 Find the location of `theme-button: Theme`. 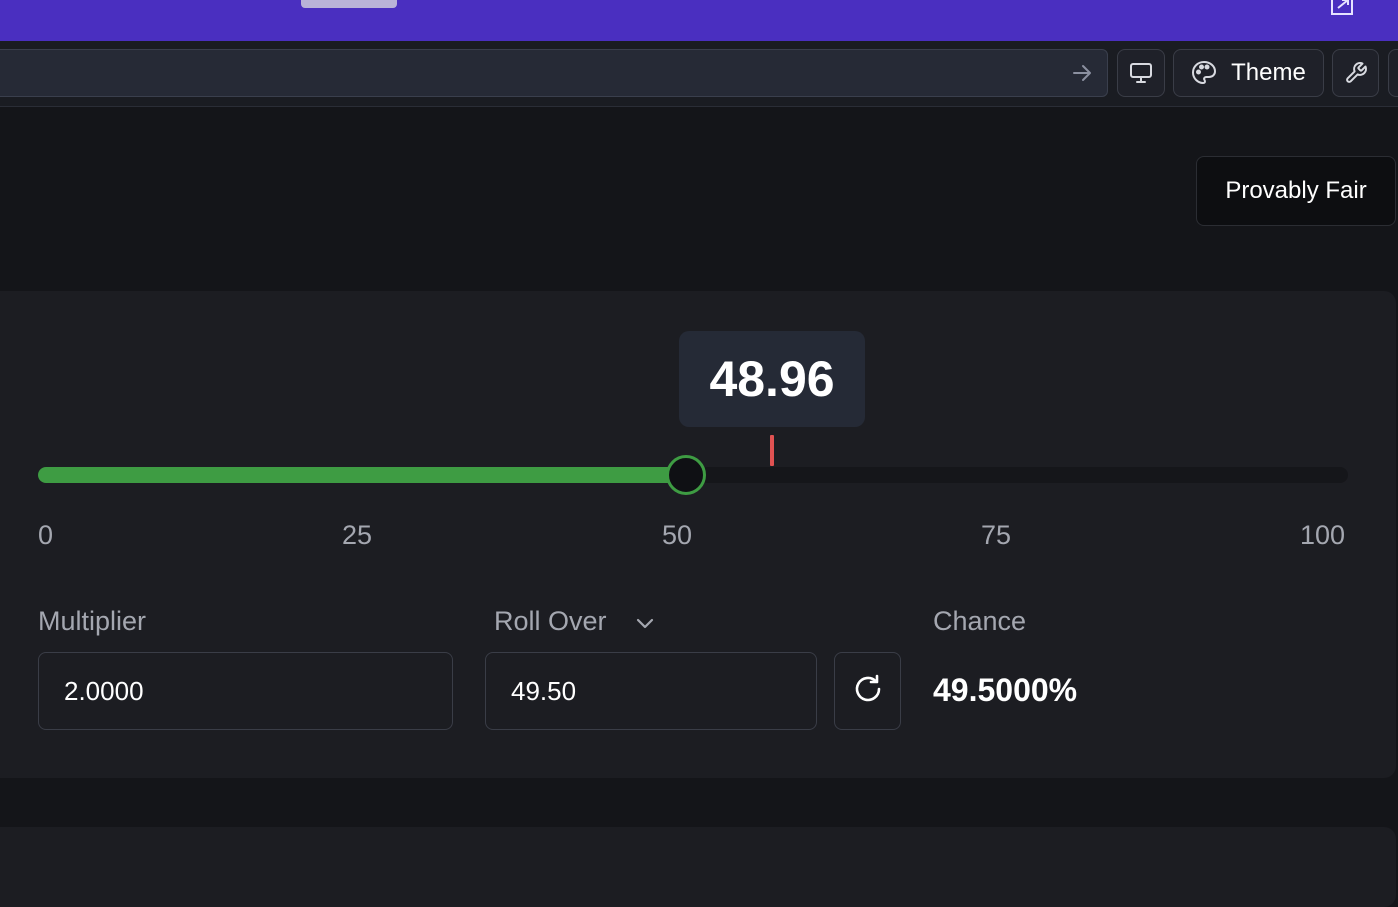

theme-button: Theme is located at coordinates (1248, 73).